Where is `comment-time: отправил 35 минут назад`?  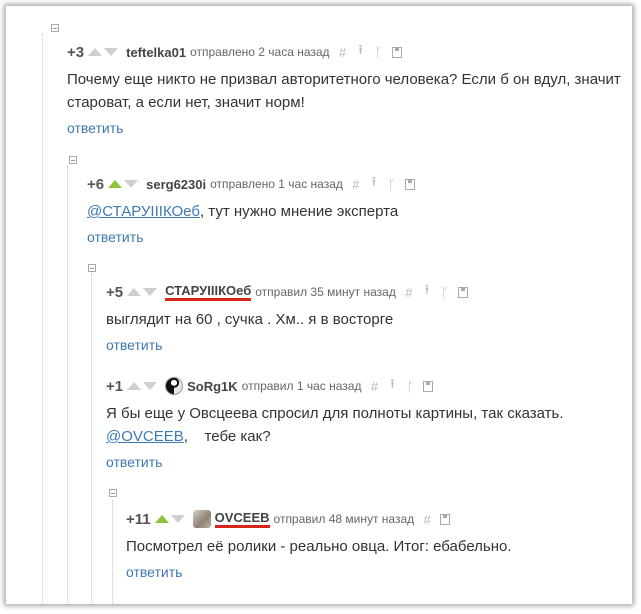 comment-time: отправил 35 минут назад is located at coordinates (325, 292).